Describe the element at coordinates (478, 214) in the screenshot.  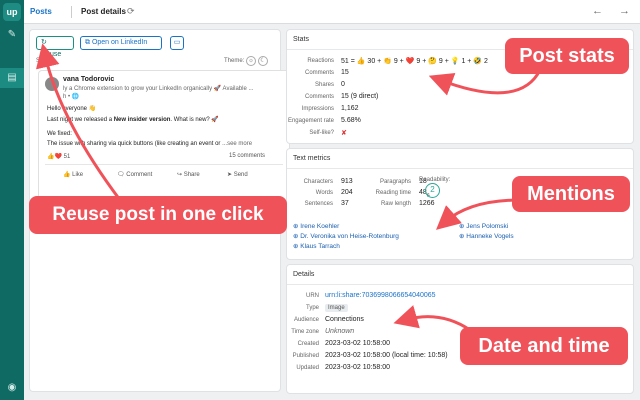
I see `mentions-arrow` at that location.